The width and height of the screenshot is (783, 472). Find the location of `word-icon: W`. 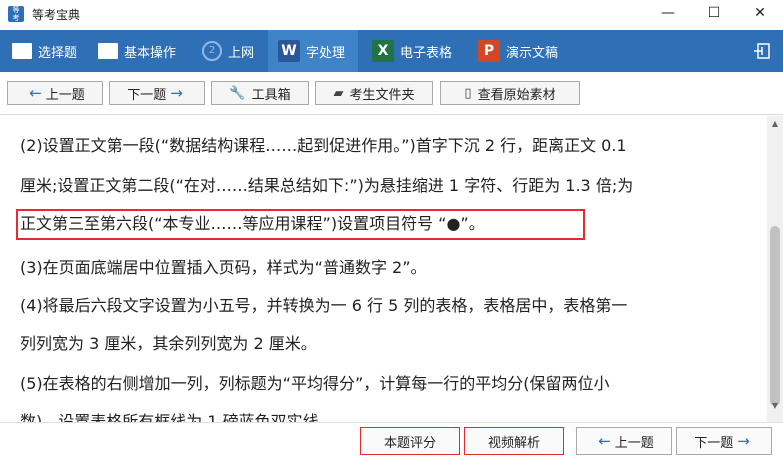

word-icon: W is located at coordinates (289, 51).